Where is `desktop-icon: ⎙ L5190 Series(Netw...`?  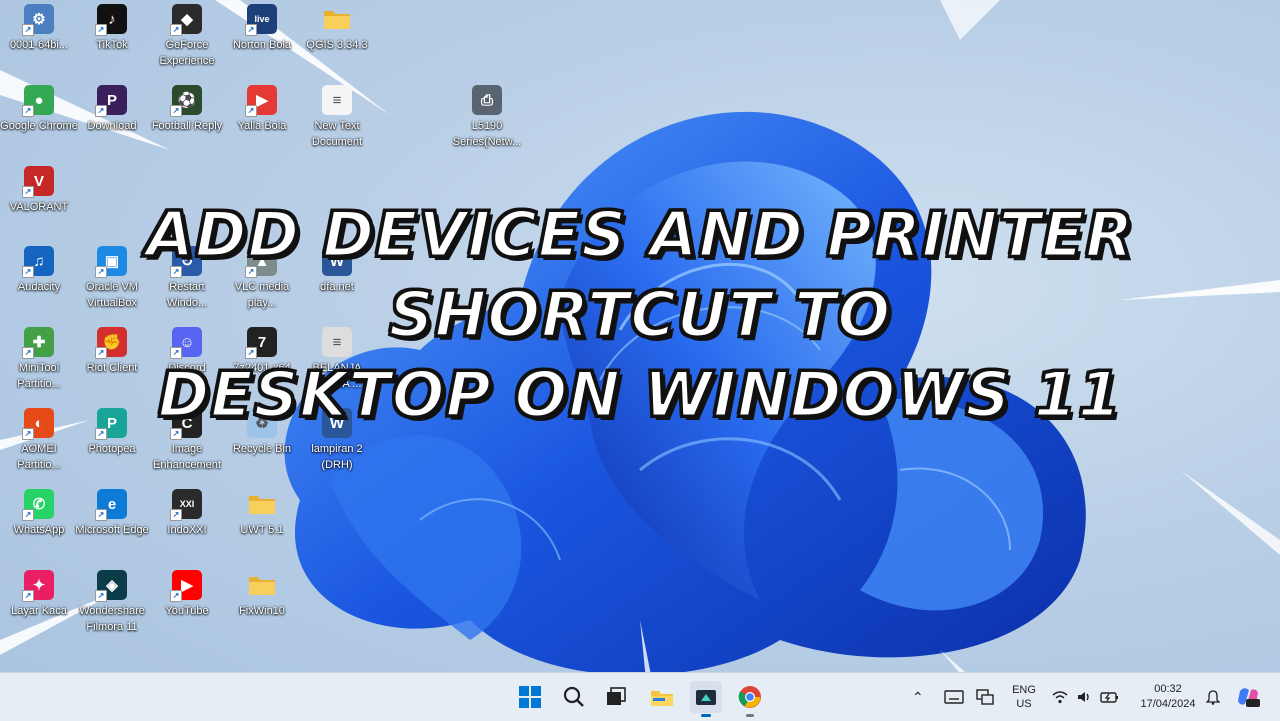 desktop-icon: ⎙ L5190 Series(Netw... is located at coordinates (487, 117).